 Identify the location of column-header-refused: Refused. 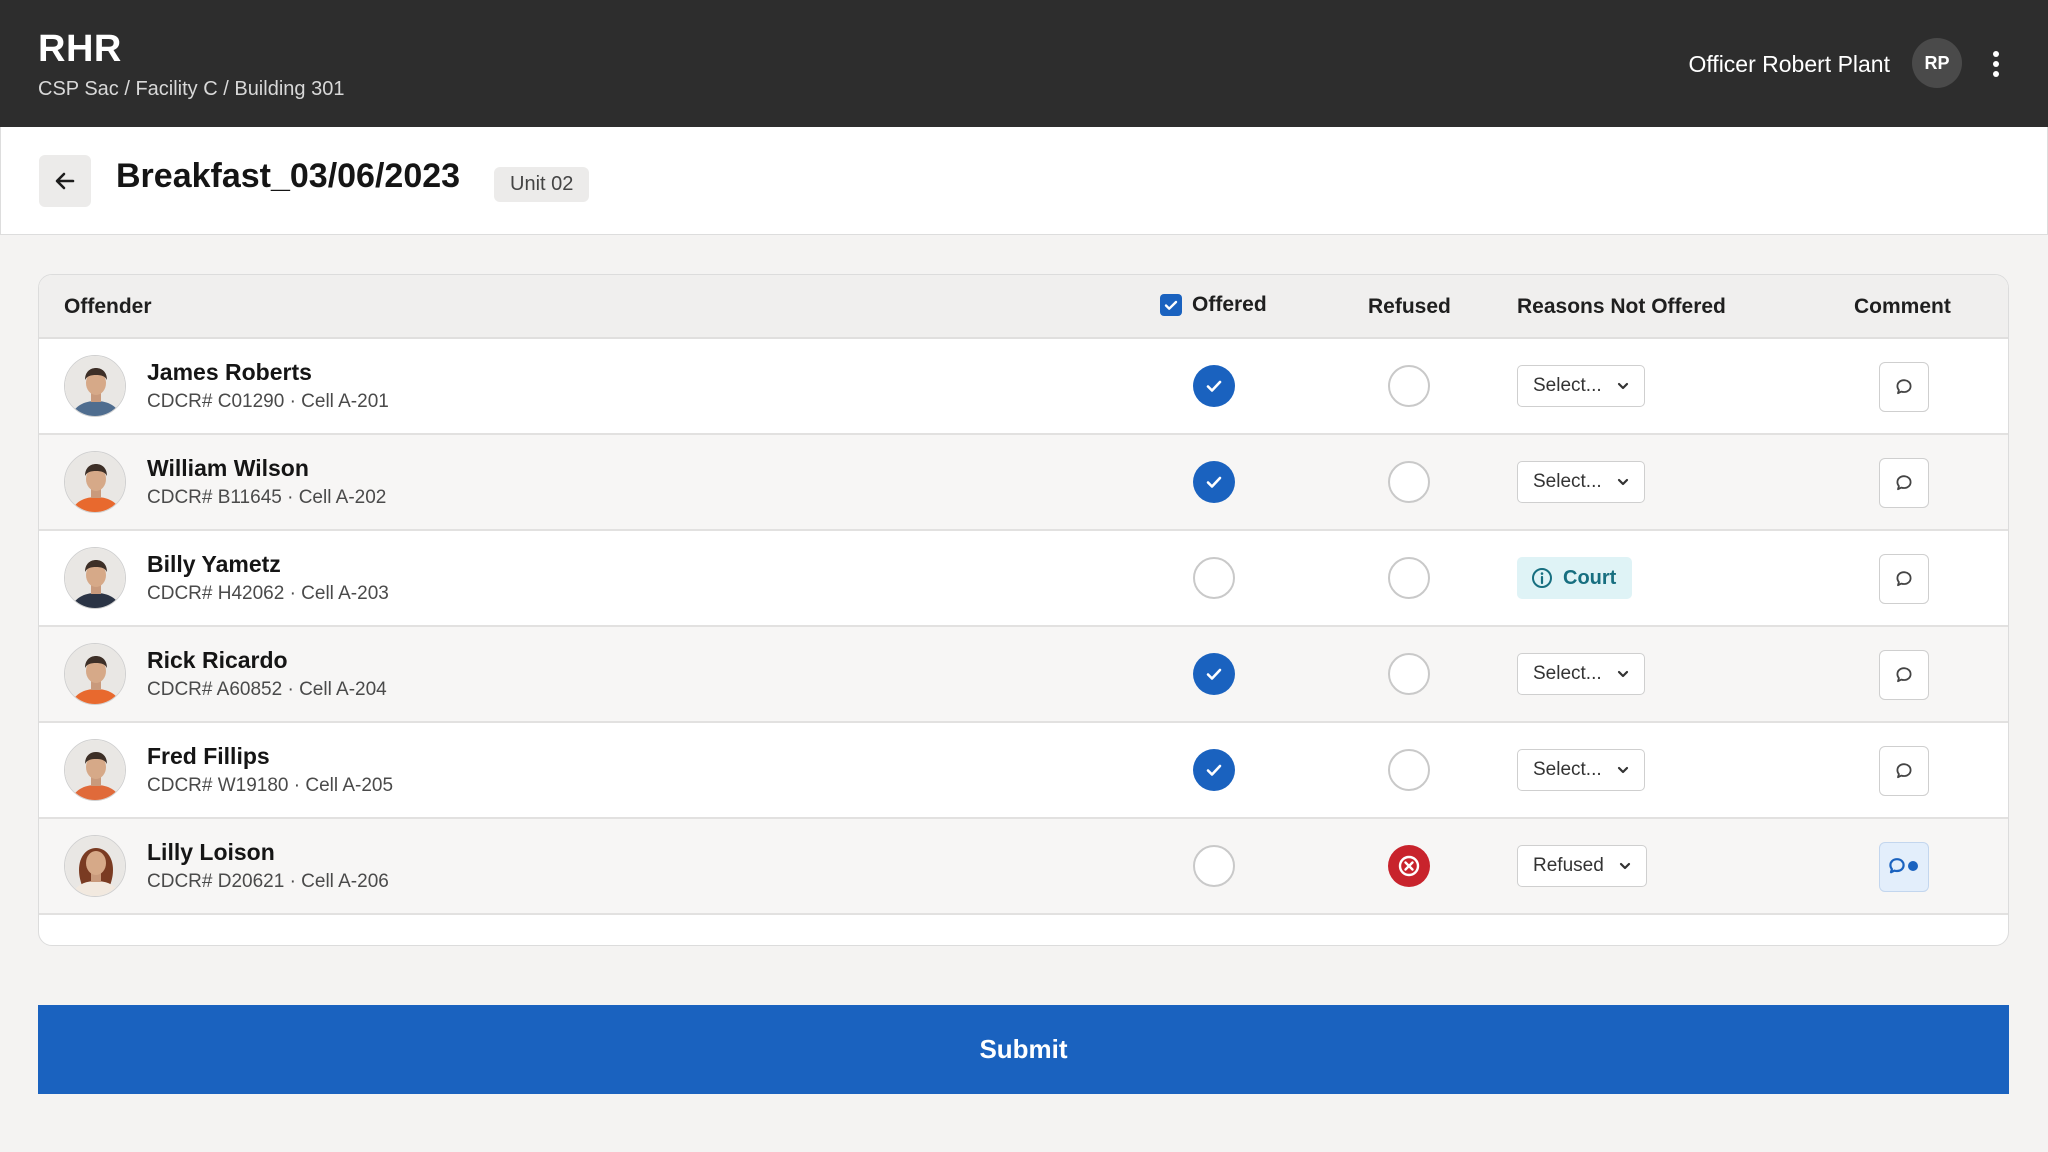
(1409, 306).